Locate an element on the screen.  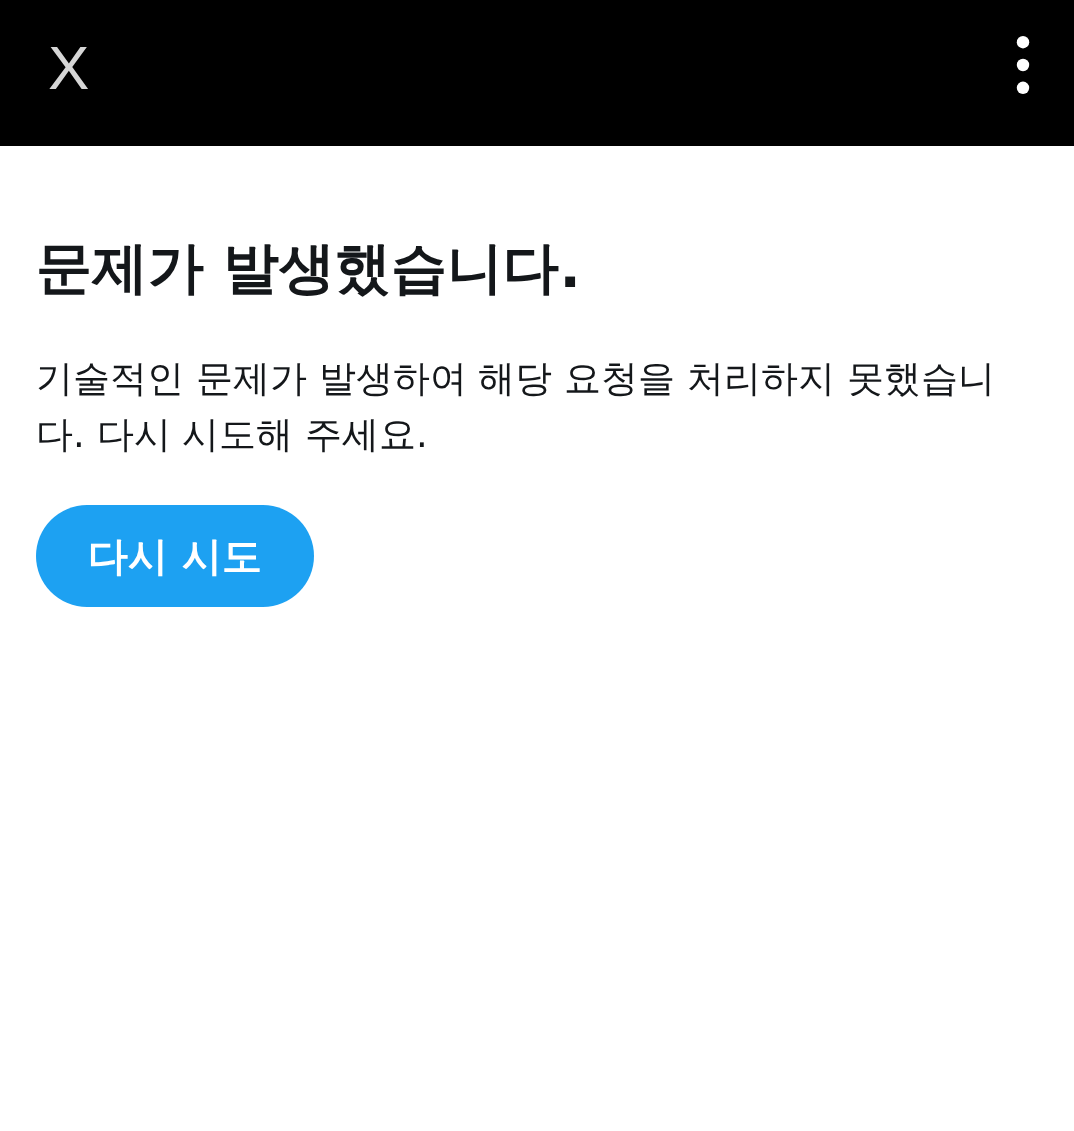
close-button: X is located at coordinates (69, 68).